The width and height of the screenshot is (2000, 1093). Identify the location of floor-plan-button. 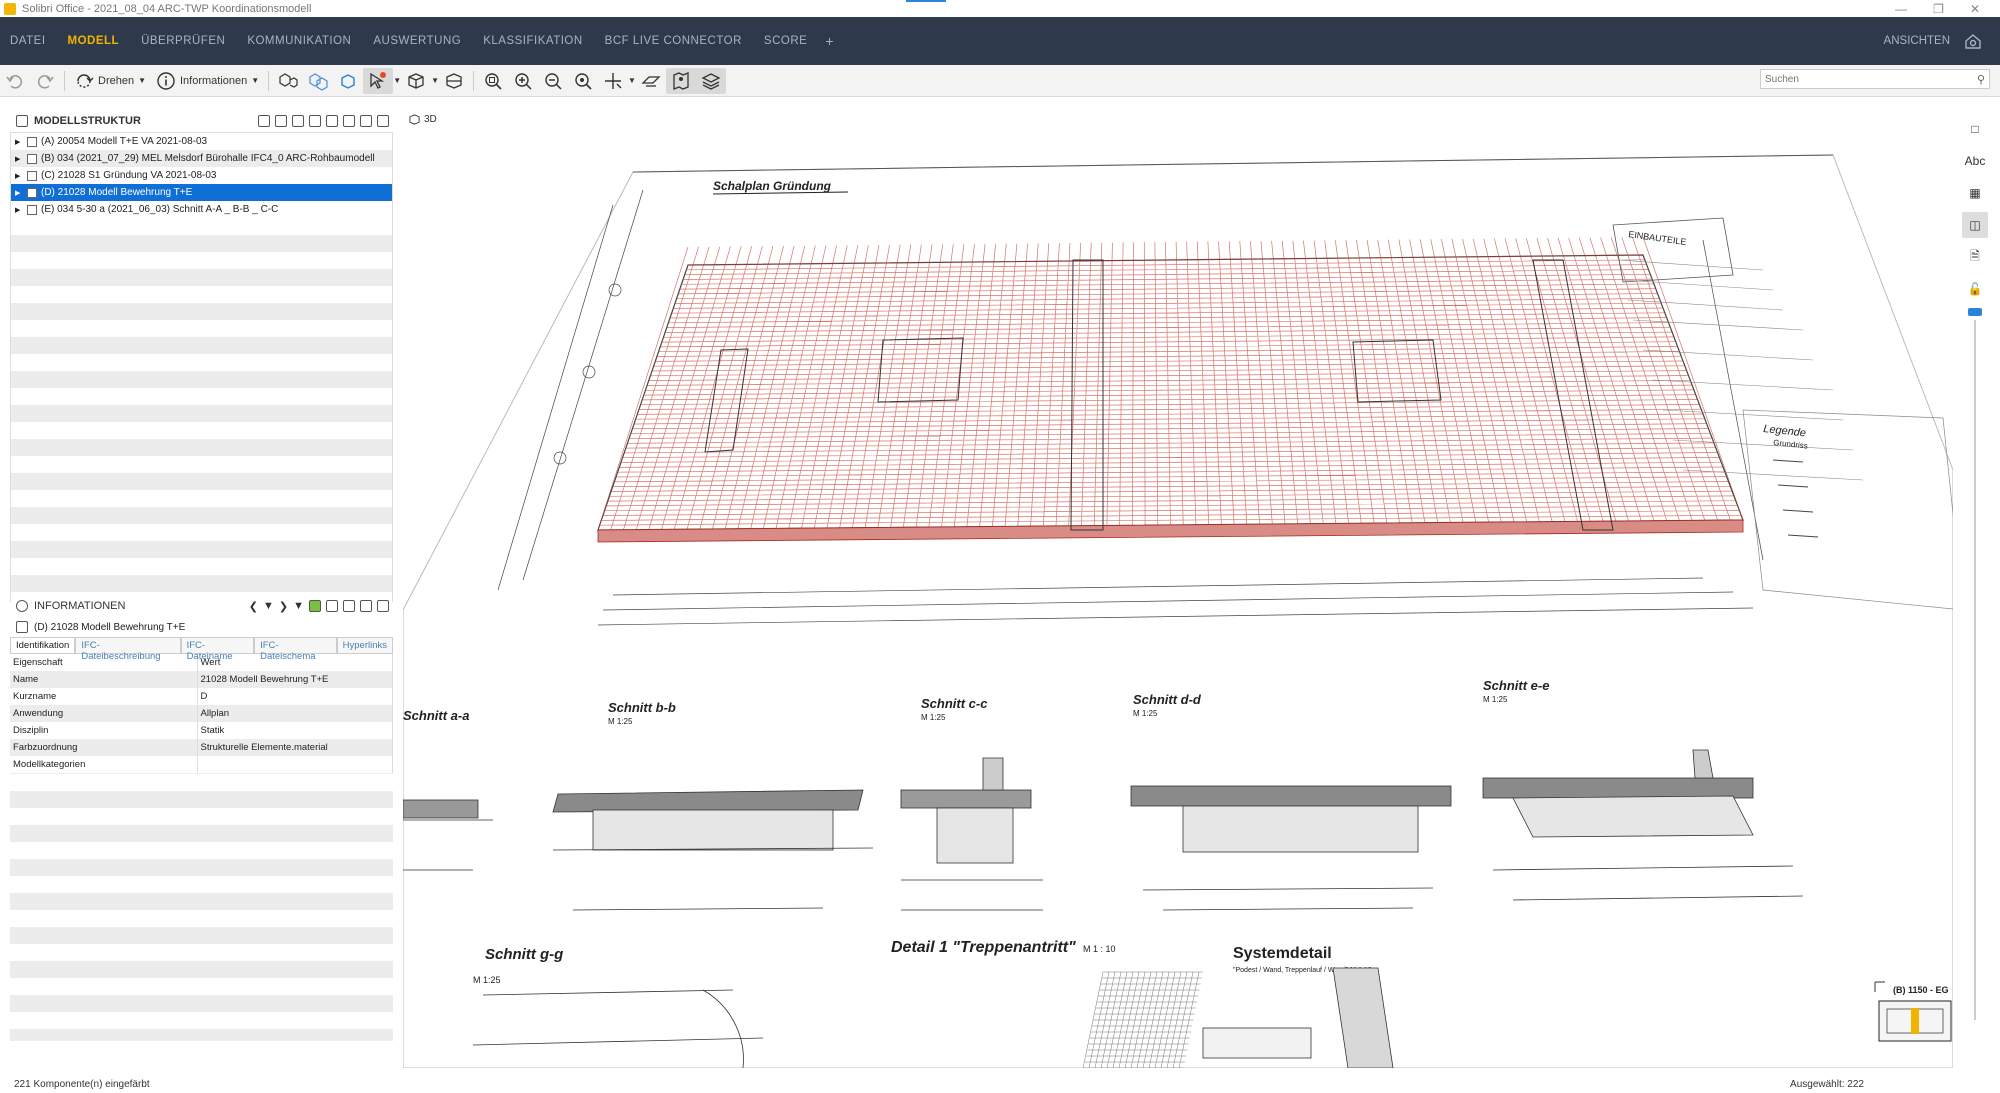
(651, 81).